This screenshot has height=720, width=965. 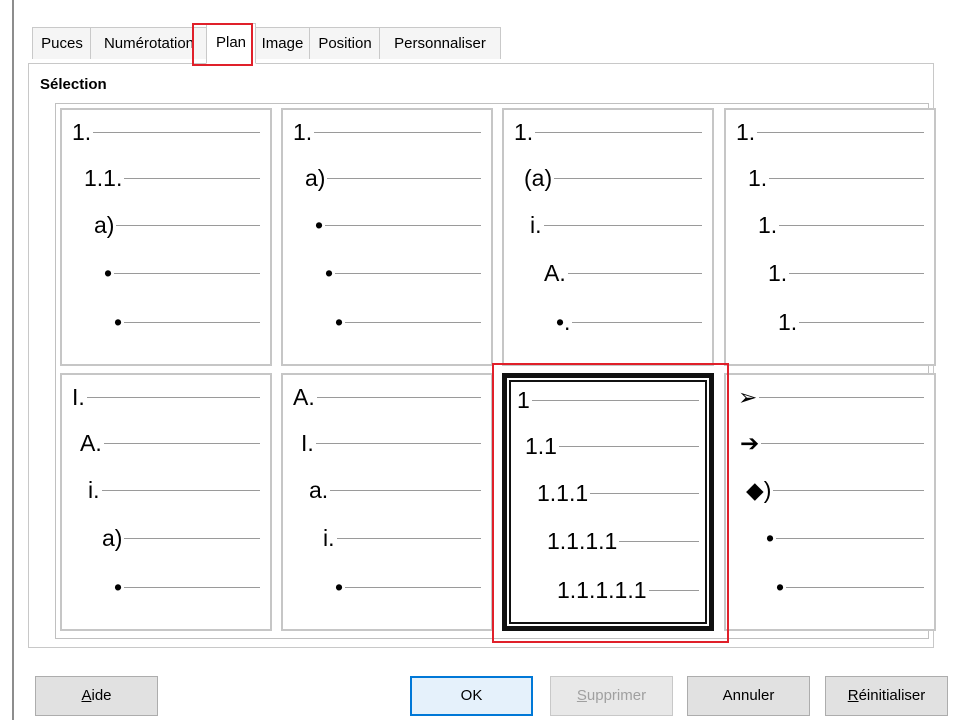 I want to click on outline-level-3: i., so click(x=174, y=490).